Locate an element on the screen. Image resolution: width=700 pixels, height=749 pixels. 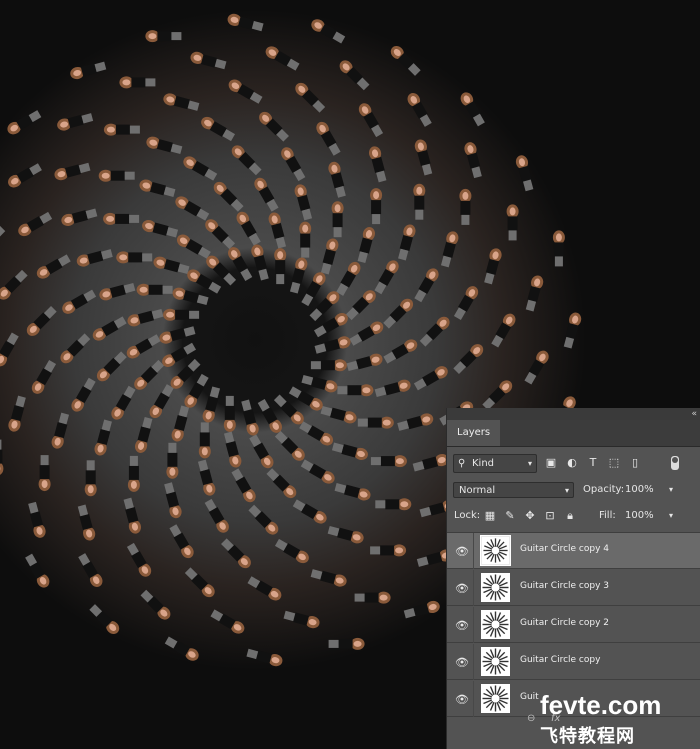
panel-tabs: Layers is located at coordinates (573, 433).